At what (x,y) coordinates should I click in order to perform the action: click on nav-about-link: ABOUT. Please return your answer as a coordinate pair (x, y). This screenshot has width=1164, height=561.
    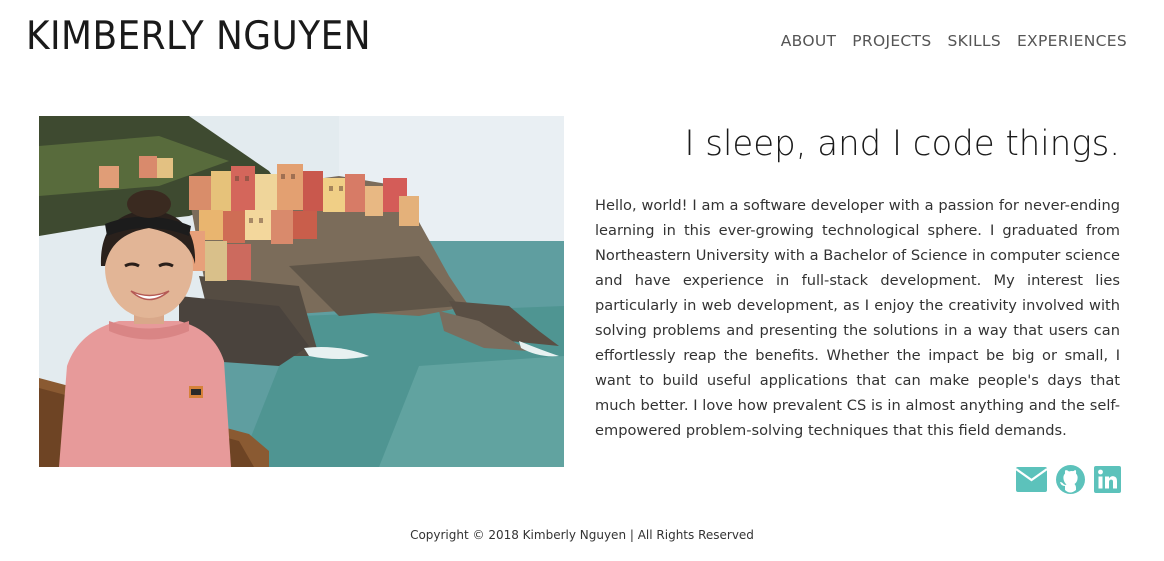
    Looking at the image, I should click on (808, 41).